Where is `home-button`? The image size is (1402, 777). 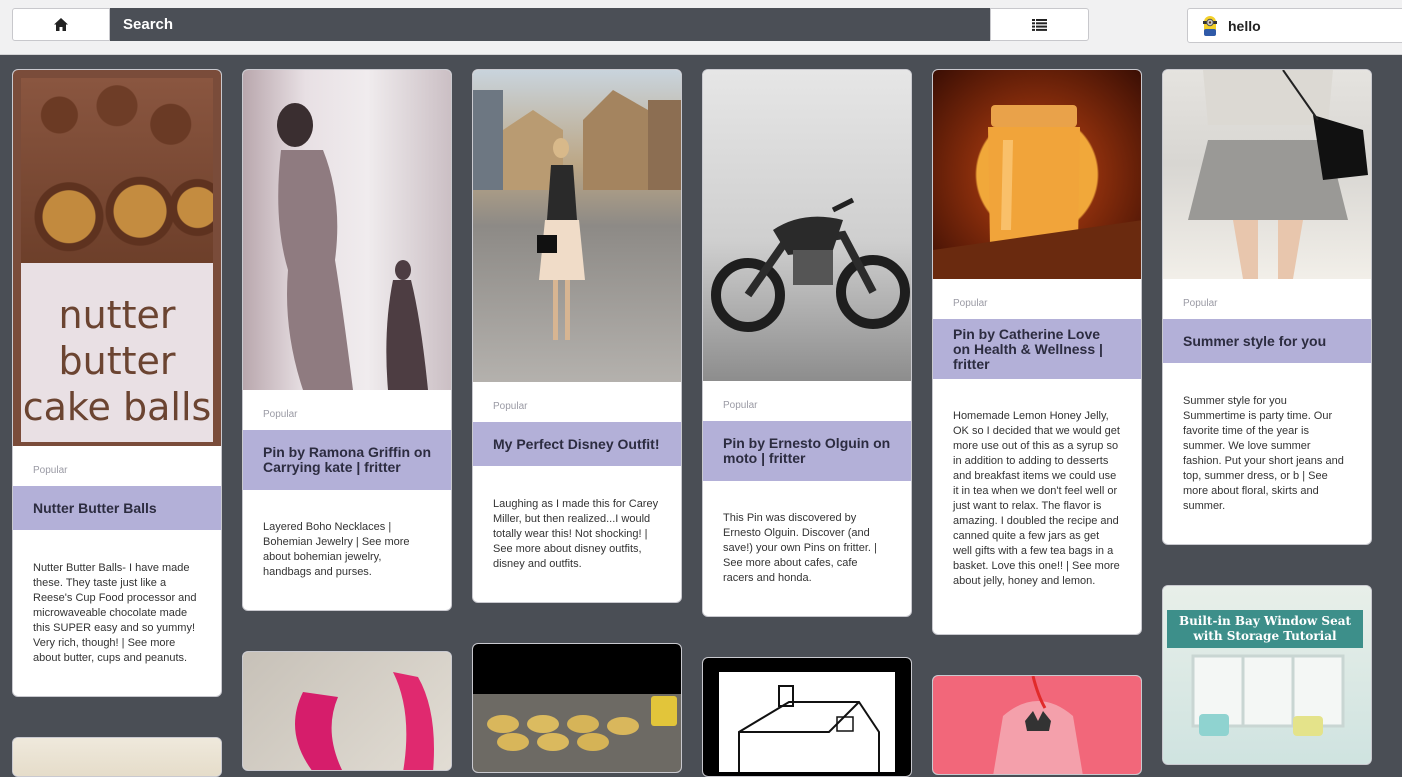 home-button is located at coordinates (61, 24).